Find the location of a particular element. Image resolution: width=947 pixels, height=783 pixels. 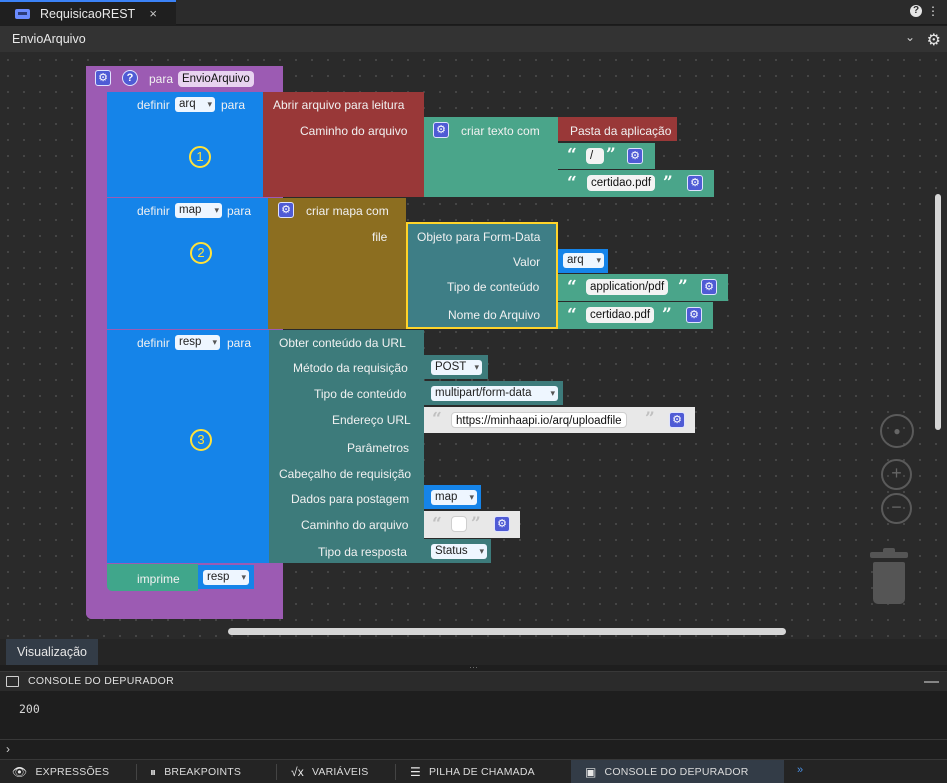

response-type-dropdown: Status is located at coordinates (459, 551).